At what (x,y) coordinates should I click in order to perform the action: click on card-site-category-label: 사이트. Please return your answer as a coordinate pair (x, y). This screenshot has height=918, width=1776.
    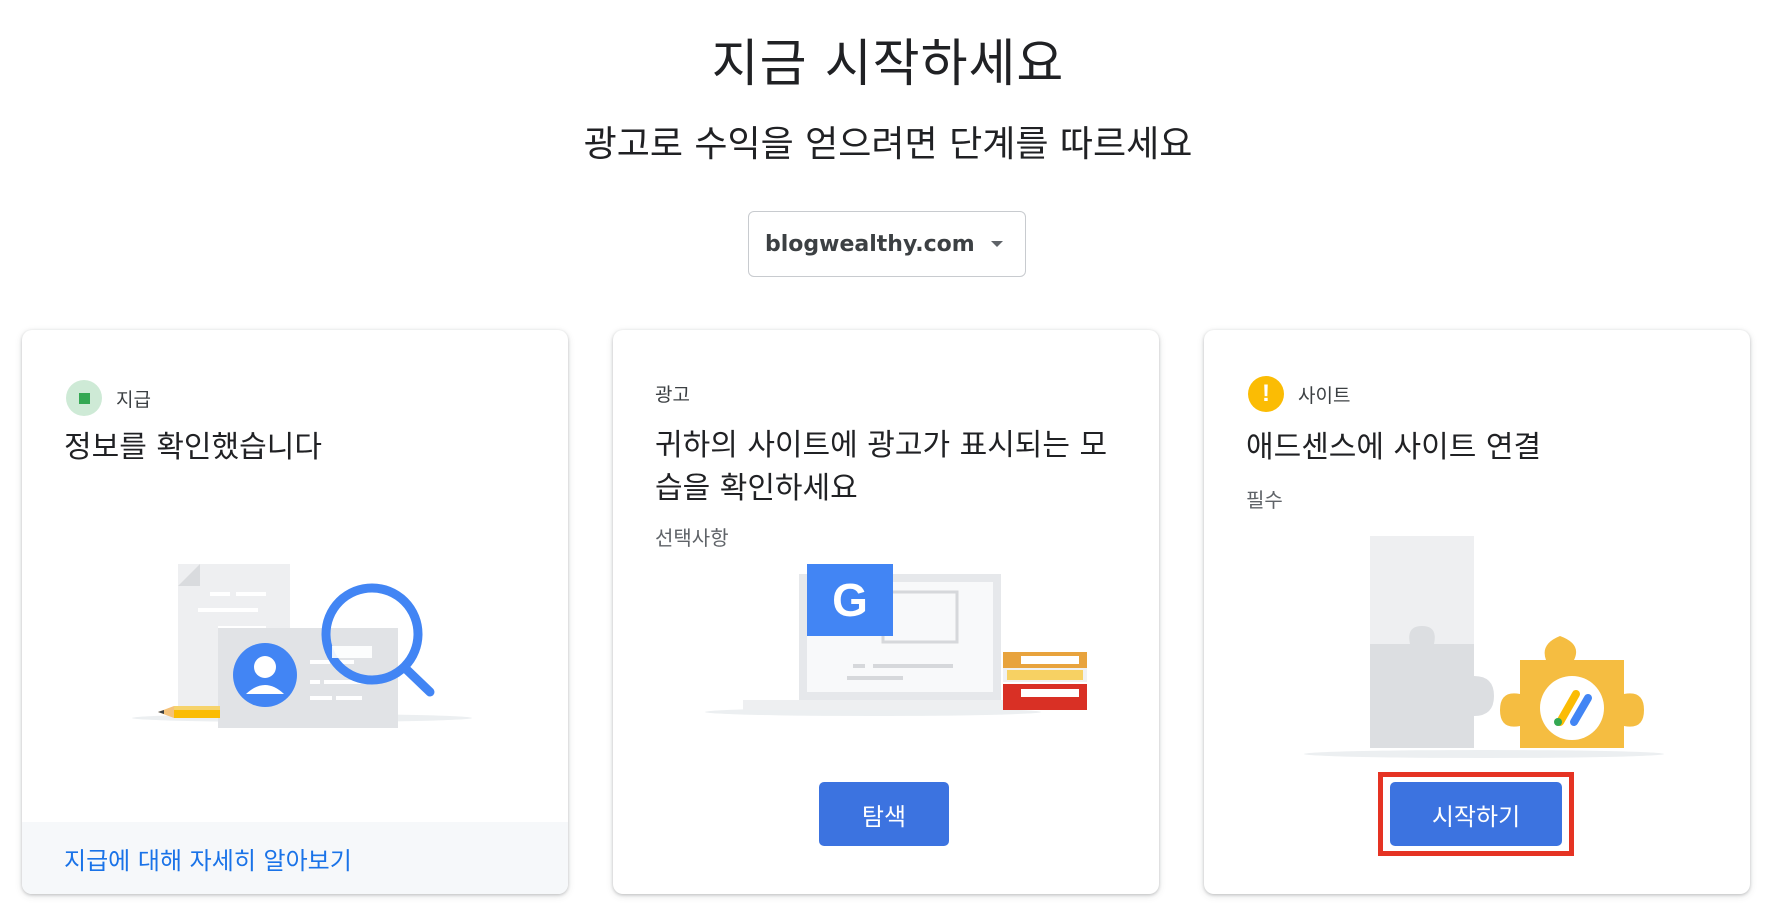
    Looking at the image, I should click on (1324, 395).